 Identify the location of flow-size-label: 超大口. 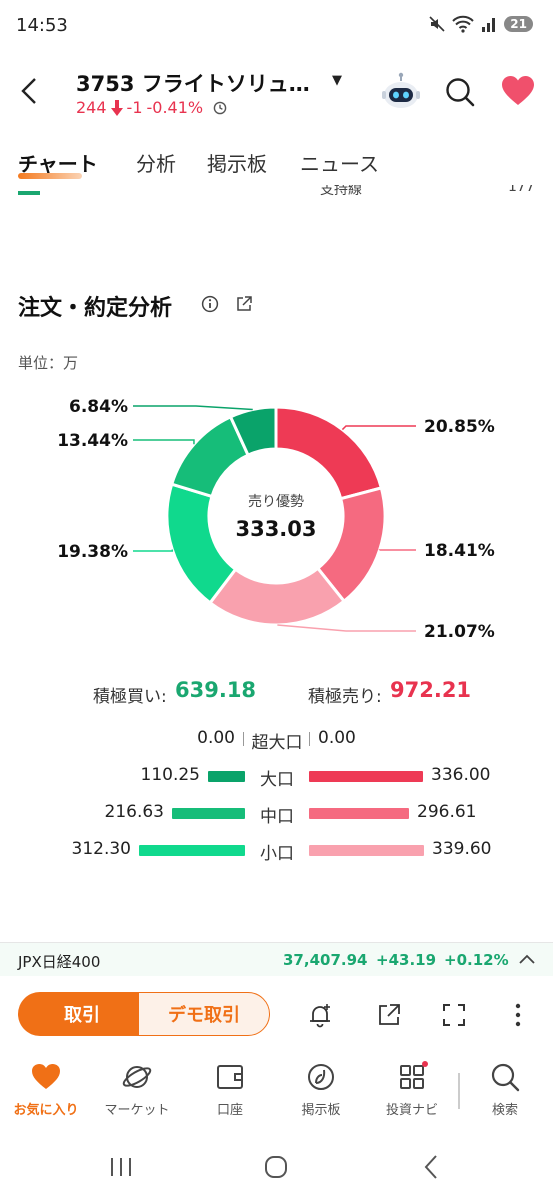
(277, 743).